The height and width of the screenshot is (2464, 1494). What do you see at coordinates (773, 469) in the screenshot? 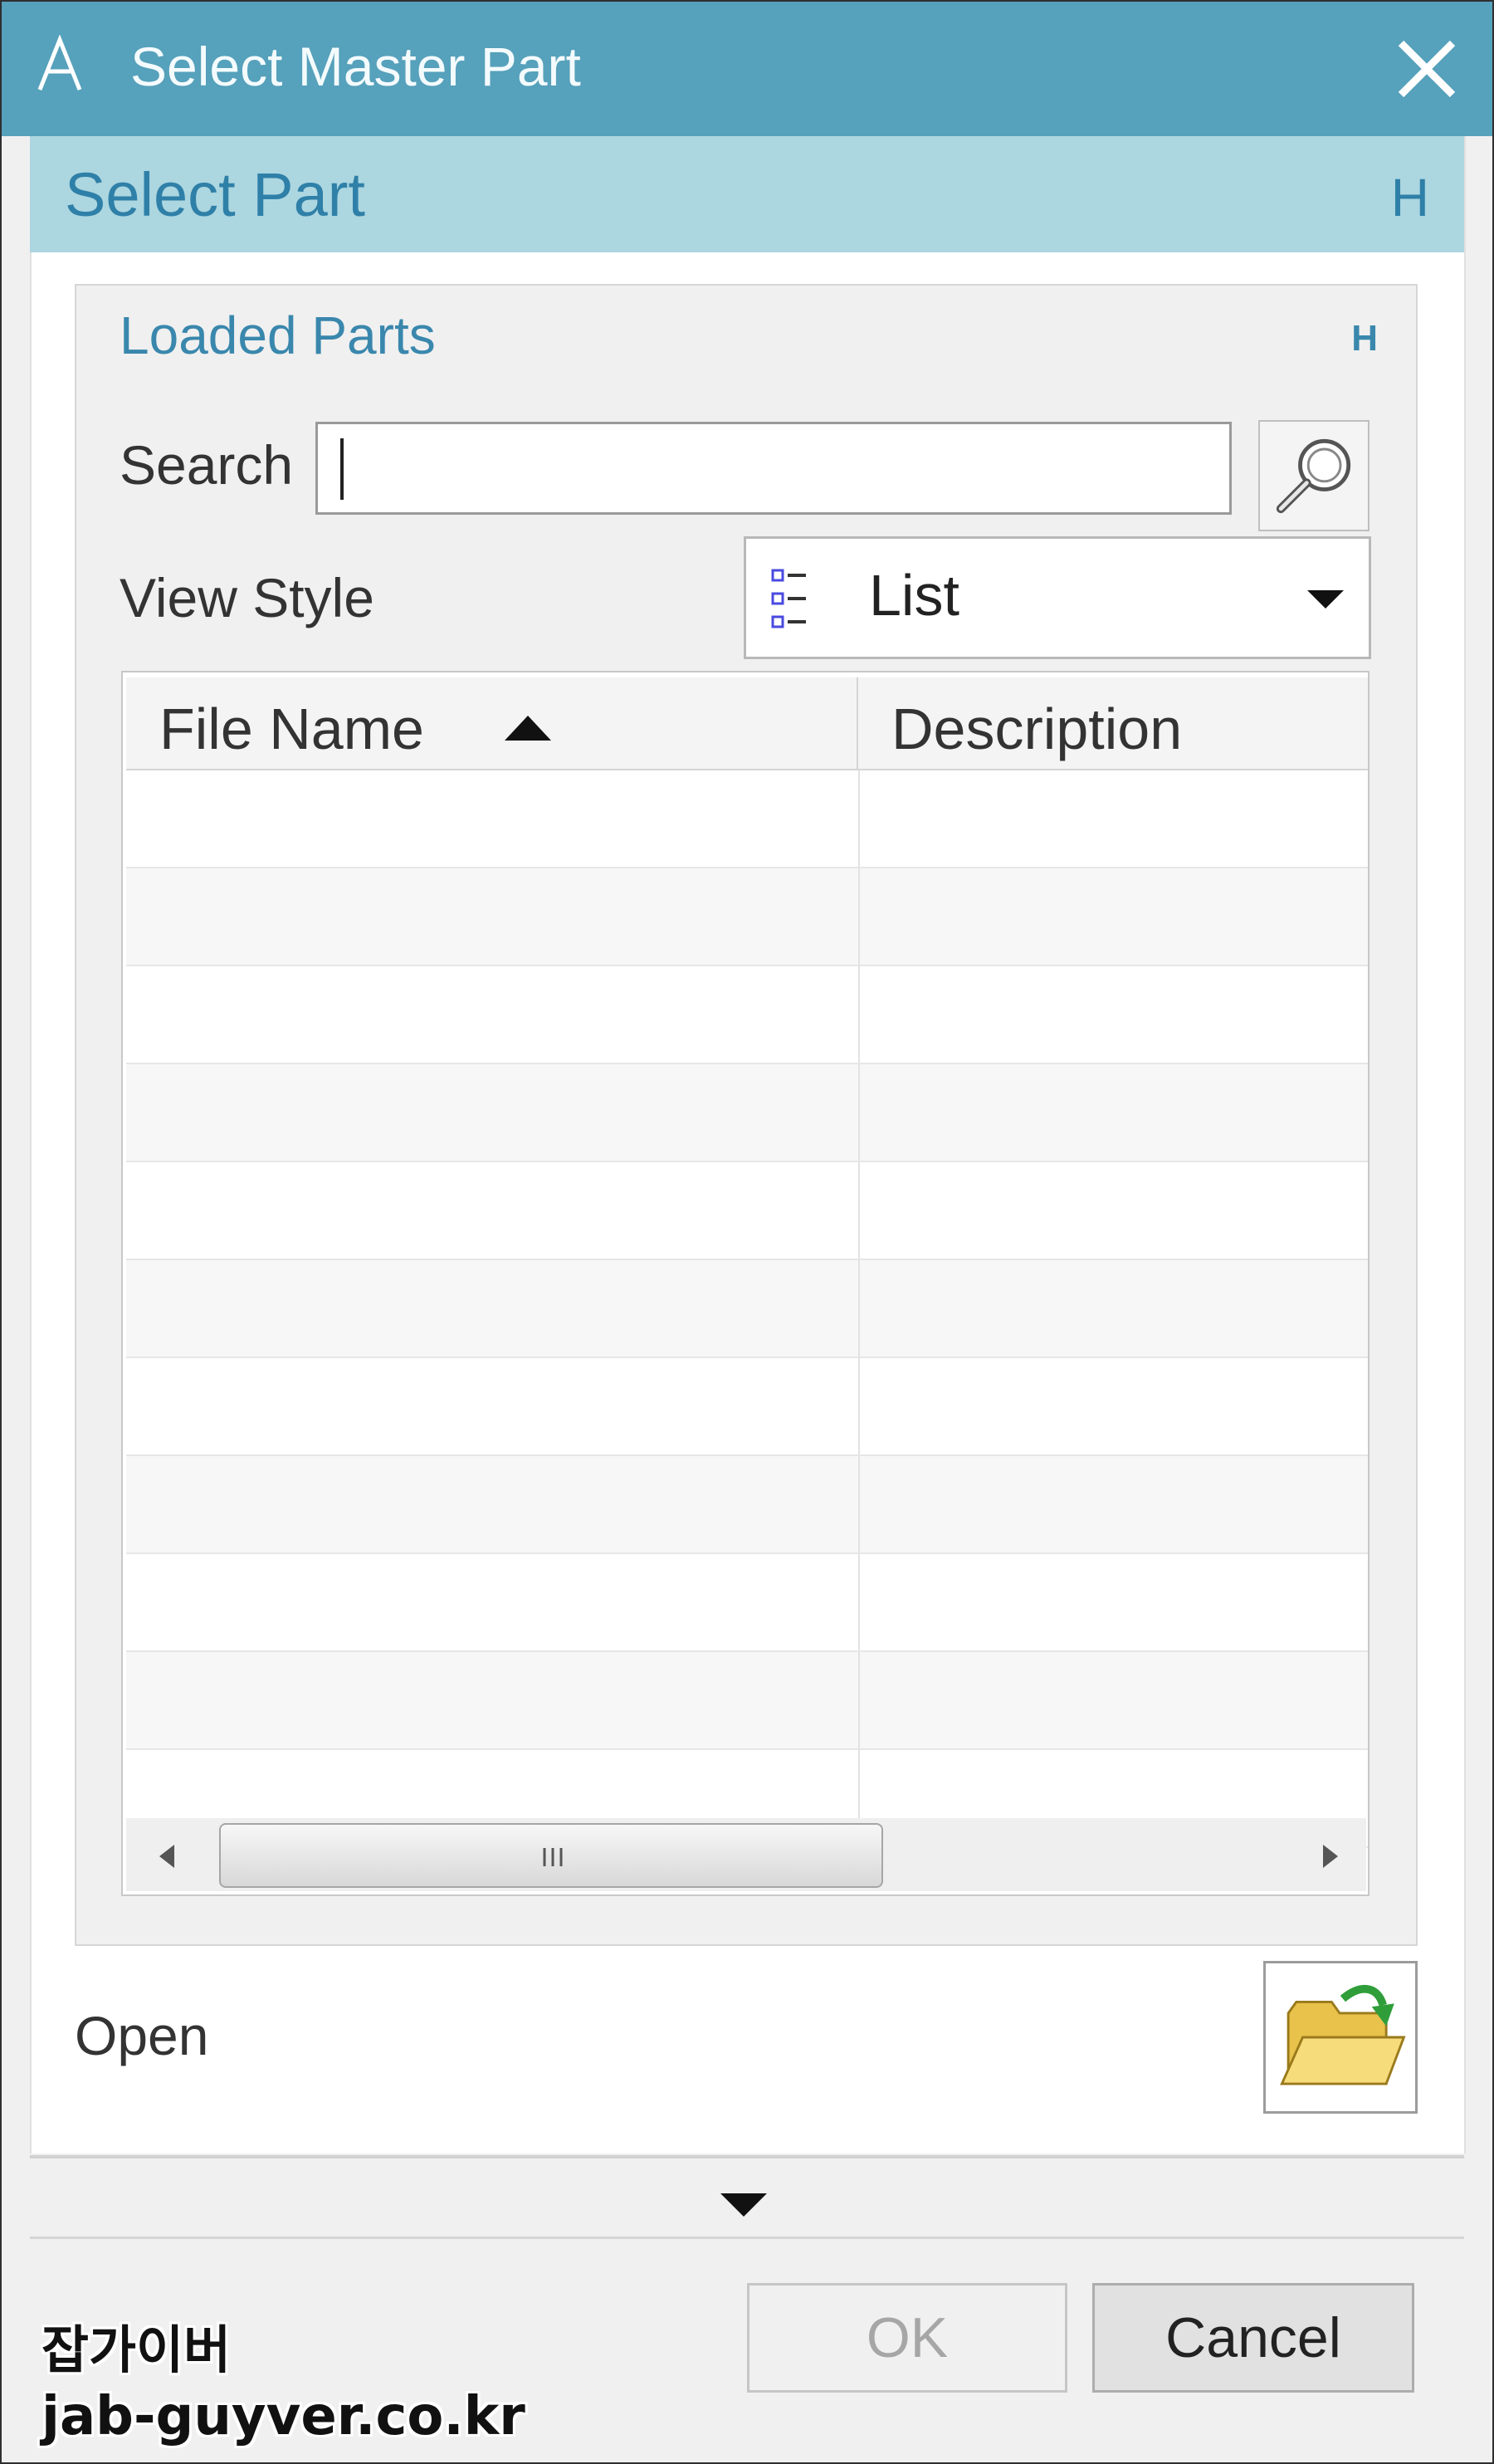
I see `search-input` at bounding box center [773, 469].